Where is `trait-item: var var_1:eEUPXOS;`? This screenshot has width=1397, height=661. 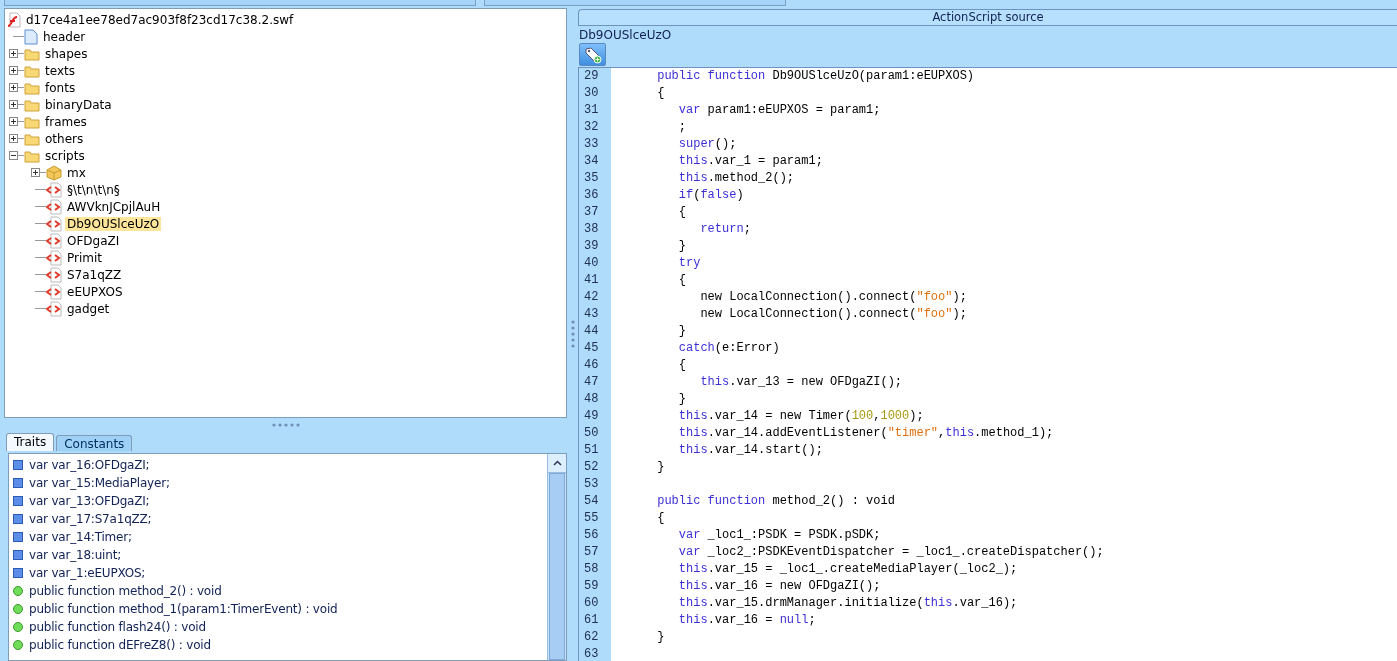
trait-item: var var_1:eEUPXOS; is located at coordinates (87, 573).